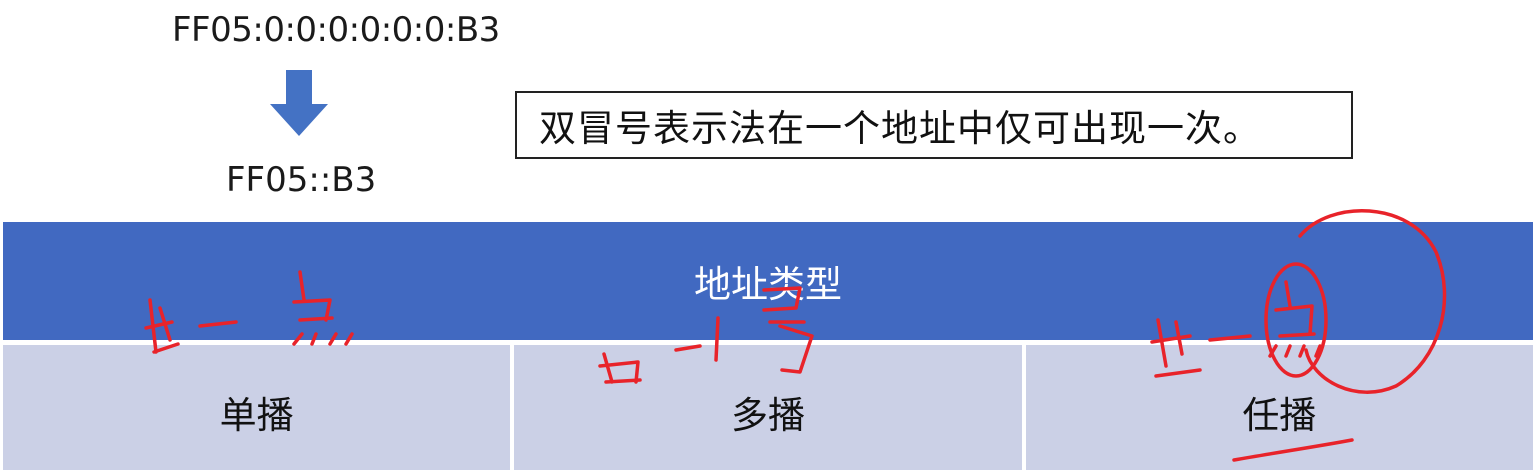 The height and width of the screenshot is (475, 1536). What do you see at coordinates (768, 284) in the screenshot?
I see `table-header-label: 地址类型` at bounding box center [768, 284].